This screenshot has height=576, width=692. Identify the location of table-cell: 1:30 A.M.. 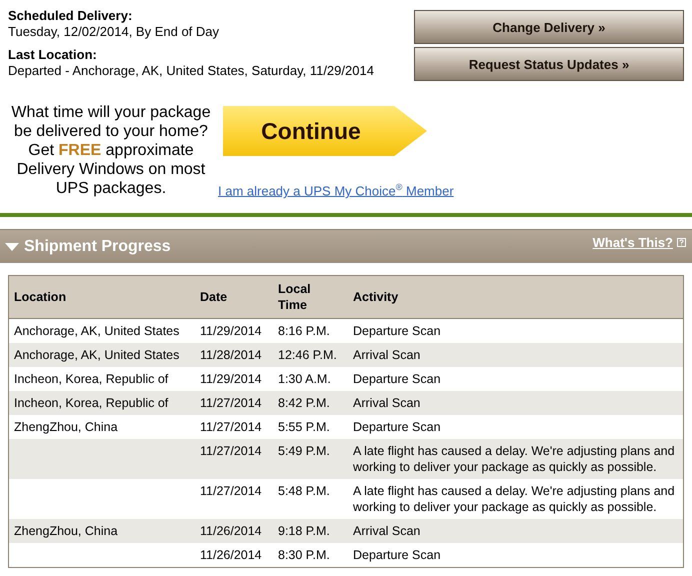
(310, 379).